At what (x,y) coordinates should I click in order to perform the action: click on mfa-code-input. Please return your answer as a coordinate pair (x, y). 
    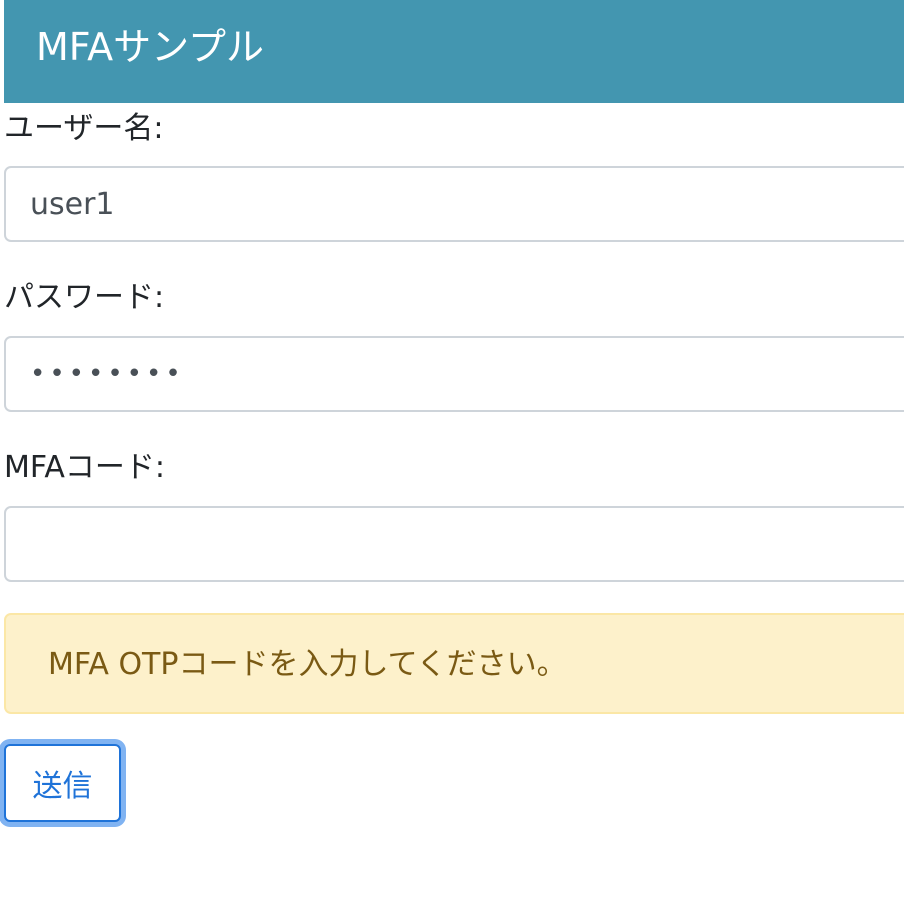
    Looking at the image, I should click on (454, 544).